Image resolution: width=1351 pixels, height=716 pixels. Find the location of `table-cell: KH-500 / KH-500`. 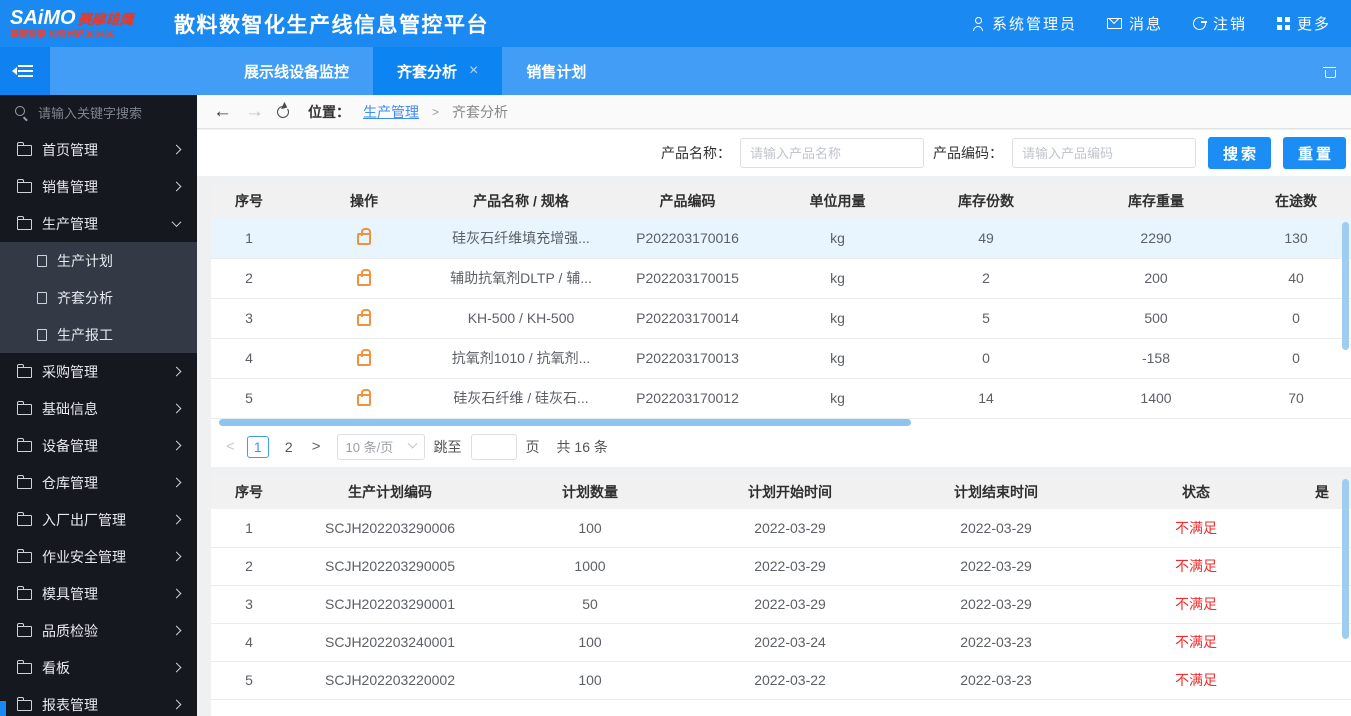

table-cell: KH-500 / KH-500 is located at coordinates (521, 318).